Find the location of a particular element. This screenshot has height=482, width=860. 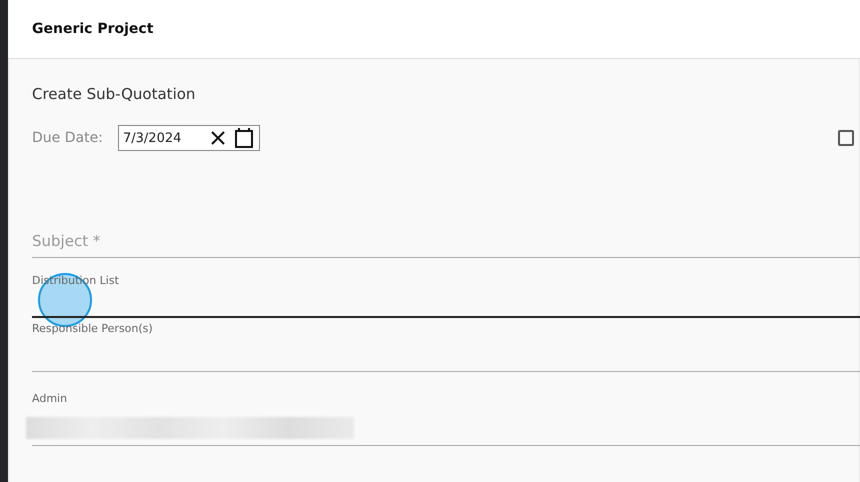

date-field: 7/3/2024 is located at coordinates (189, 138).